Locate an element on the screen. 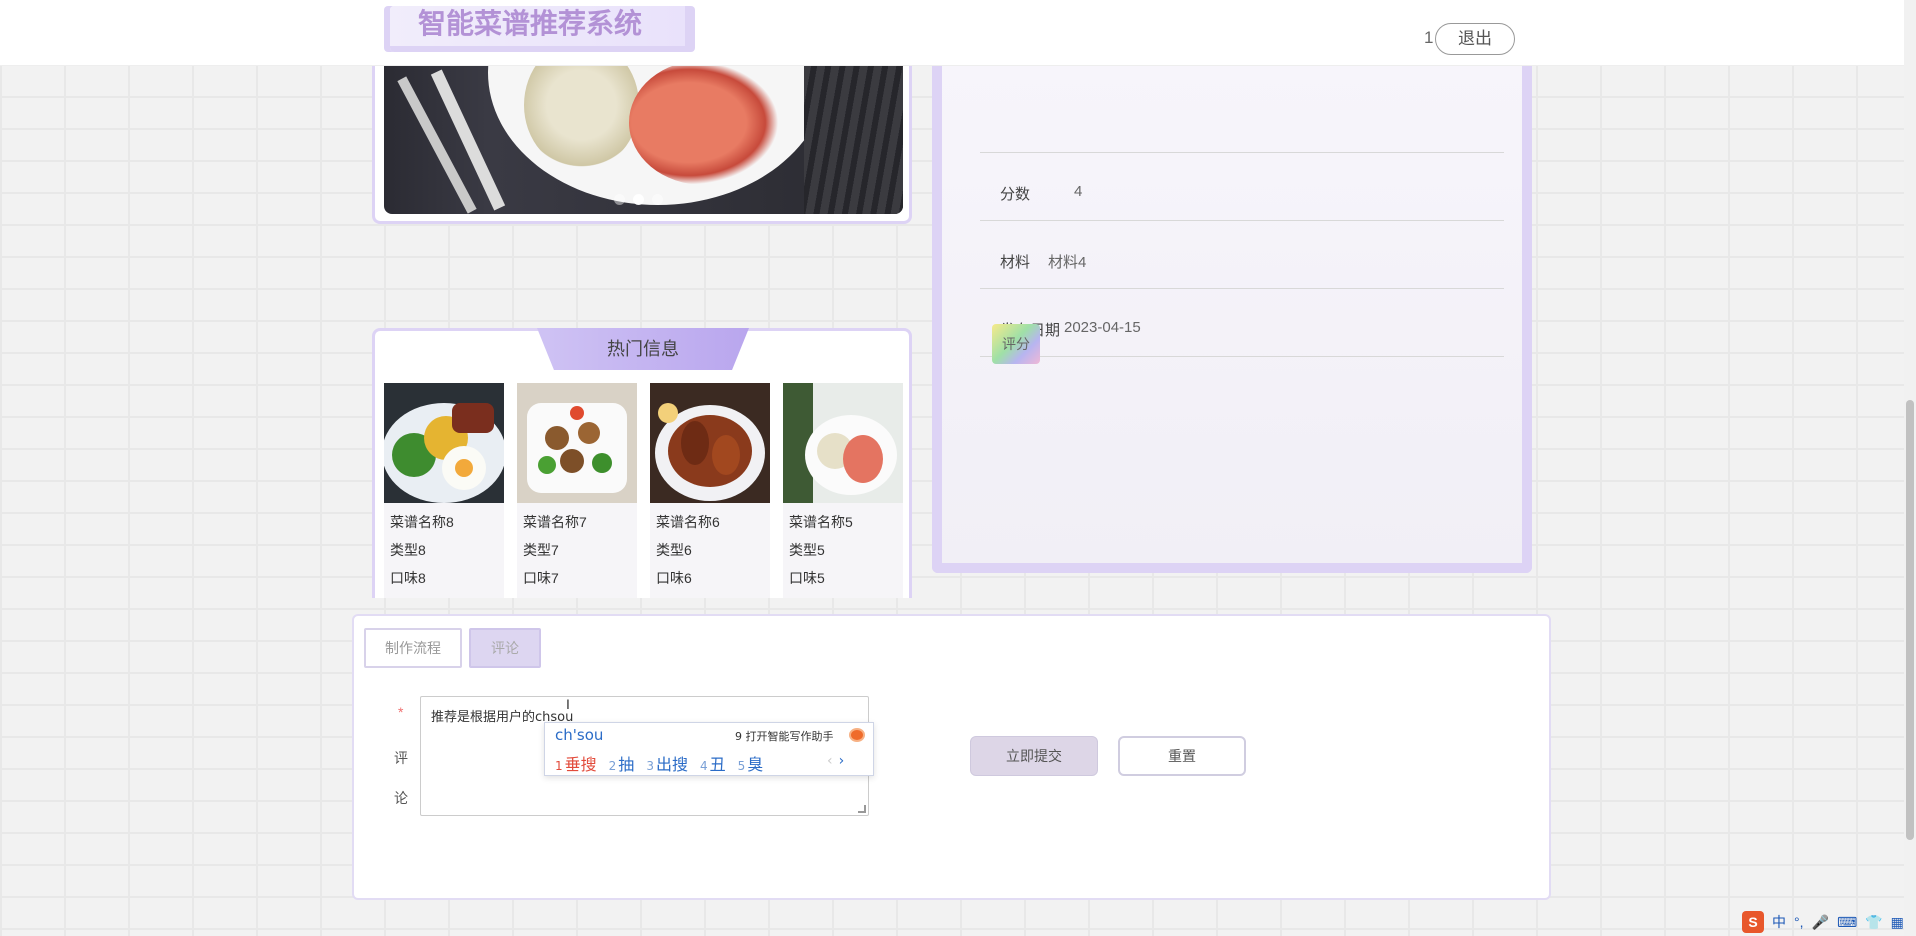 This screenshot has width=1916, height=936. ime-candidate-list: 1 垂搜 2抽 3 出搜 4丑 5臭 is located at coordinates (659, 763).